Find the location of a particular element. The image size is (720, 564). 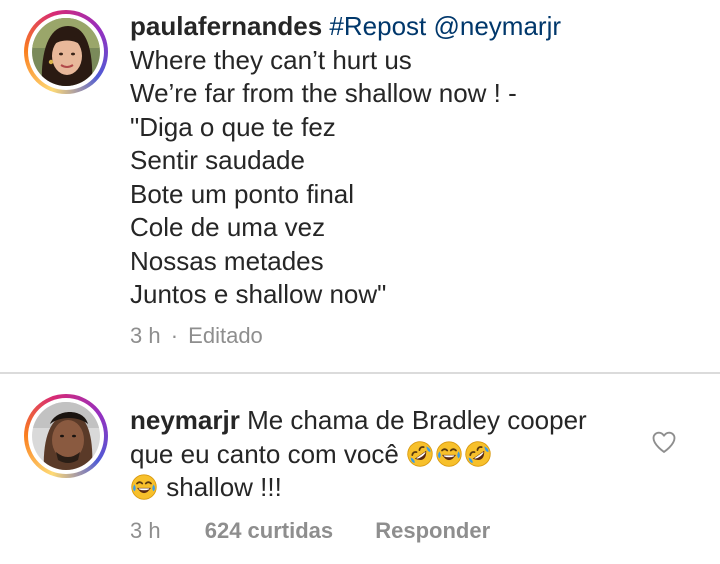

post-username: paulafernandes is located at coordinates (226, 26).